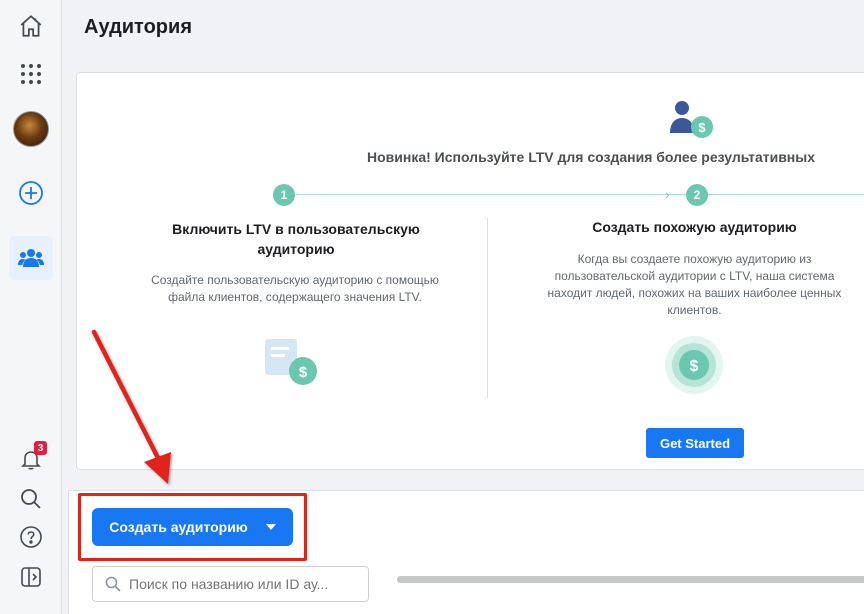 This screenshot has height=614, width=864. Describe the element at coordinates (692, 123) in the screenshot. I see `person-dollar-icon: $` at that location.